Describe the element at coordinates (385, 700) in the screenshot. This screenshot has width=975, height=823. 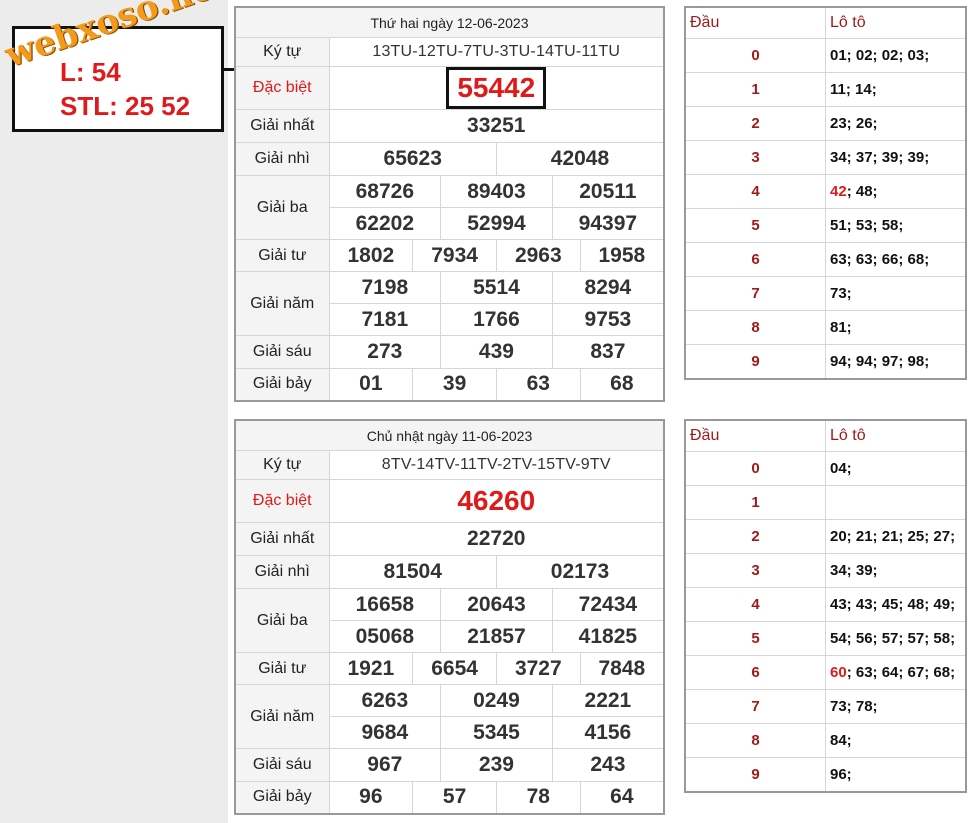
I see `fifth-prize-value: 6263` at that location.